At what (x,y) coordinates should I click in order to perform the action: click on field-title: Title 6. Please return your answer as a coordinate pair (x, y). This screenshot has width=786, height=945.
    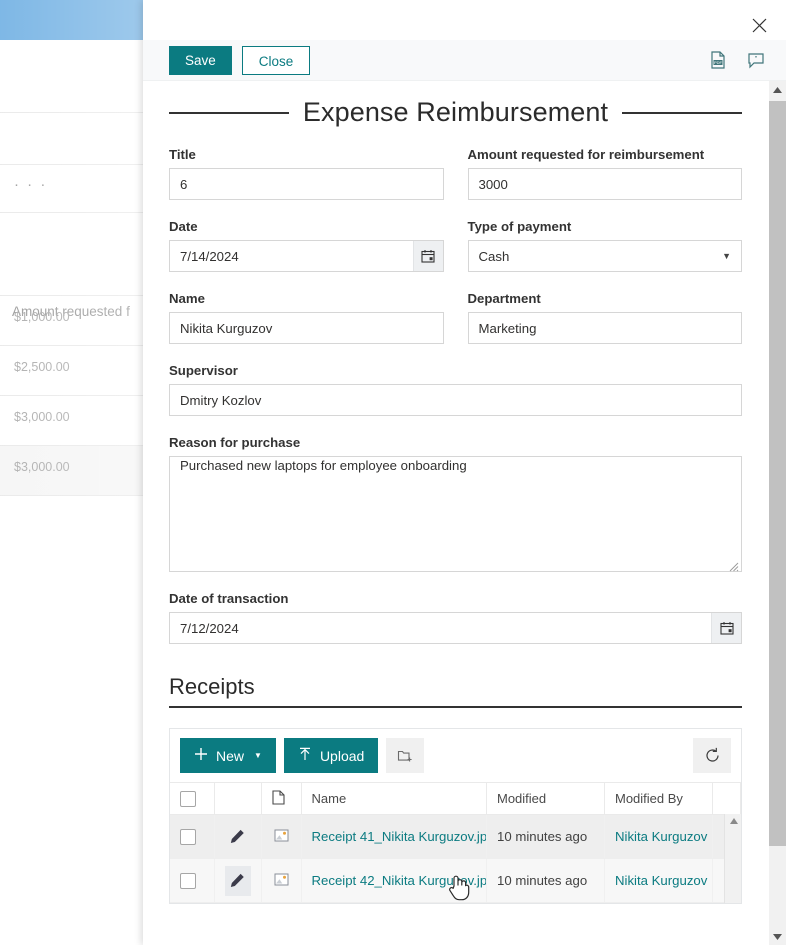
    Looking at the image, I should click on (306, 173).